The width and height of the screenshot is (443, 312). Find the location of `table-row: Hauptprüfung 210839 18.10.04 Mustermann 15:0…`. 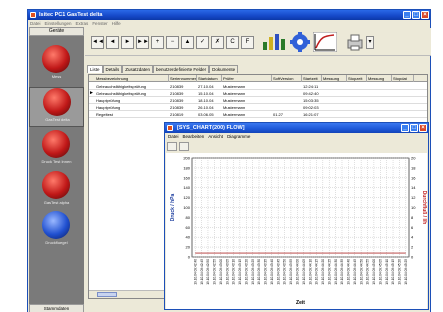

table-row: Hauptprüfung 210839 18.10.04 Mustermann 15:0… is located at coordinates (258, 100).